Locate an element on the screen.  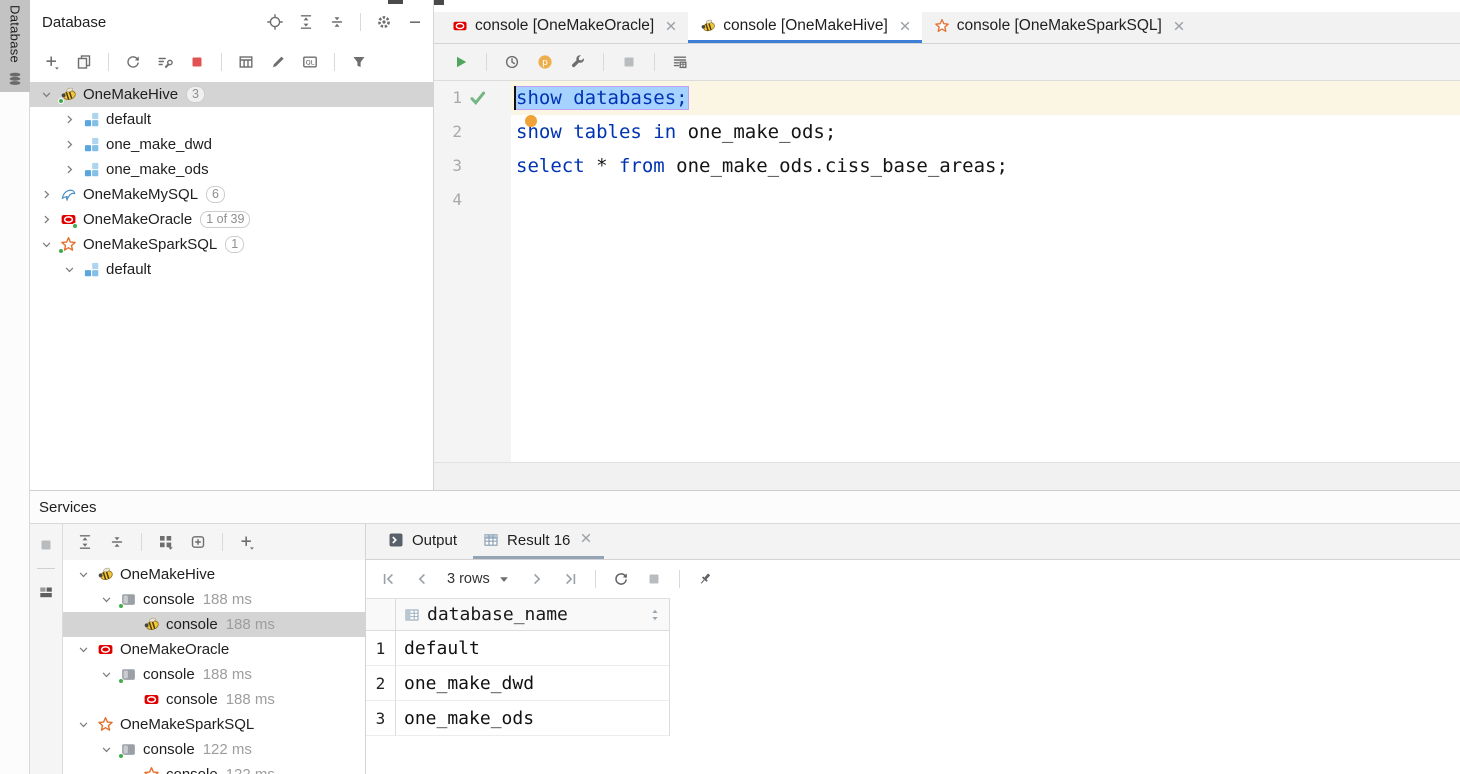
add-tab-button is located at coordinates (198, 542).